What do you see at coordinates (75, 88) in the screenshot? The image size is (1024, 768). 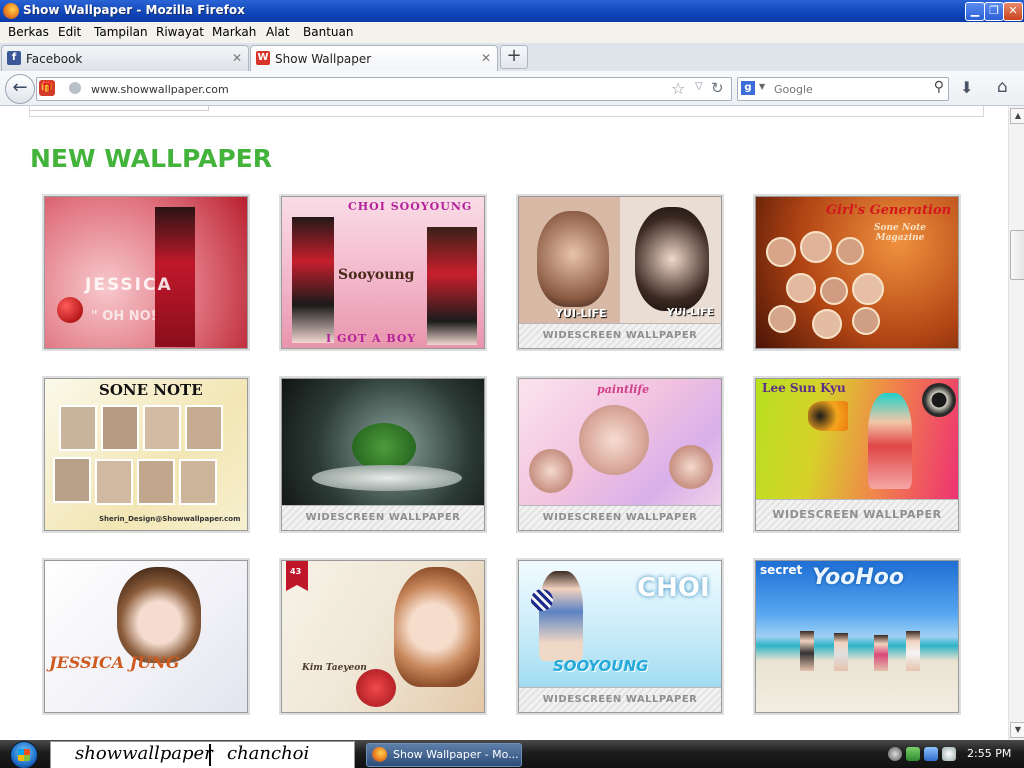 I see `site-identity-icon` at bounding box center [75, 88].